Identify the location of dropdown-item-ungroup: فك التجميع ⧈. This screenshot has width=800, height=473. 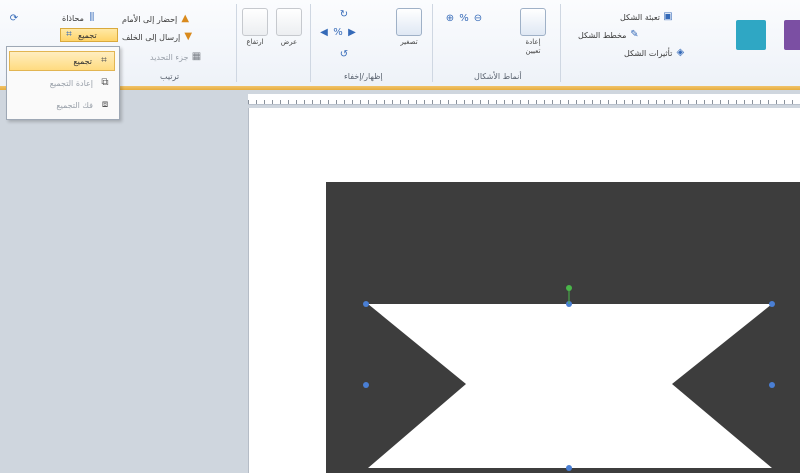
(62, 105).